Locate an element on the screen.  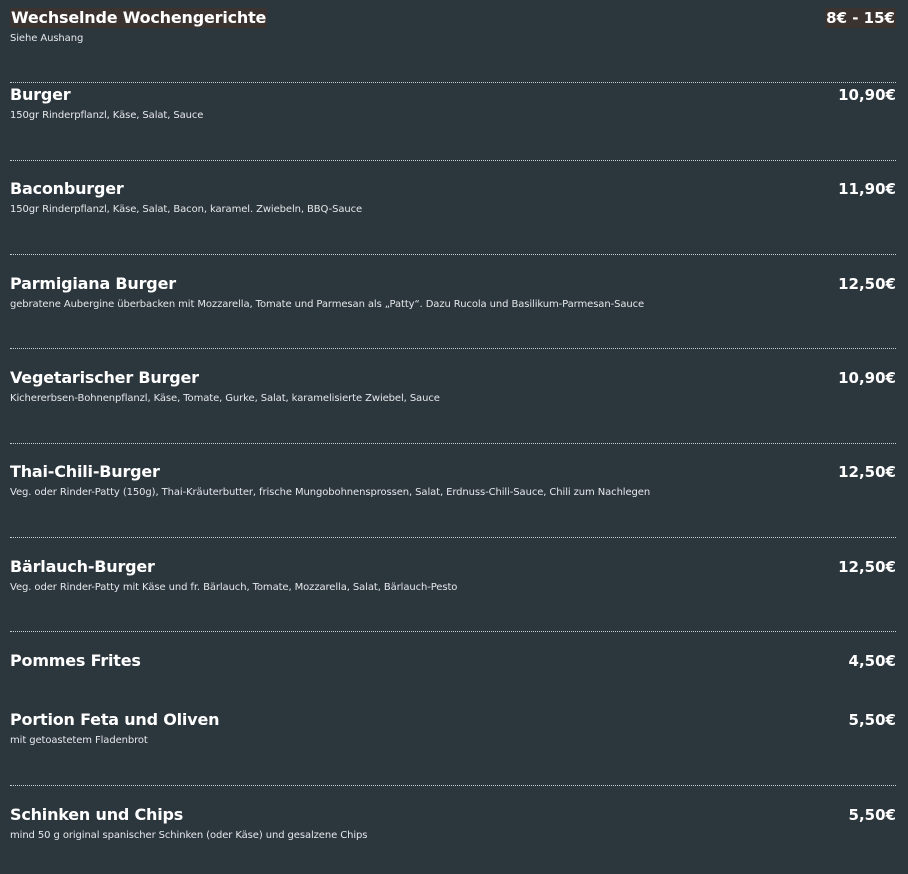
menu-item-name: Wechselnde Wochengerichte is located at coordinates (139, 18).